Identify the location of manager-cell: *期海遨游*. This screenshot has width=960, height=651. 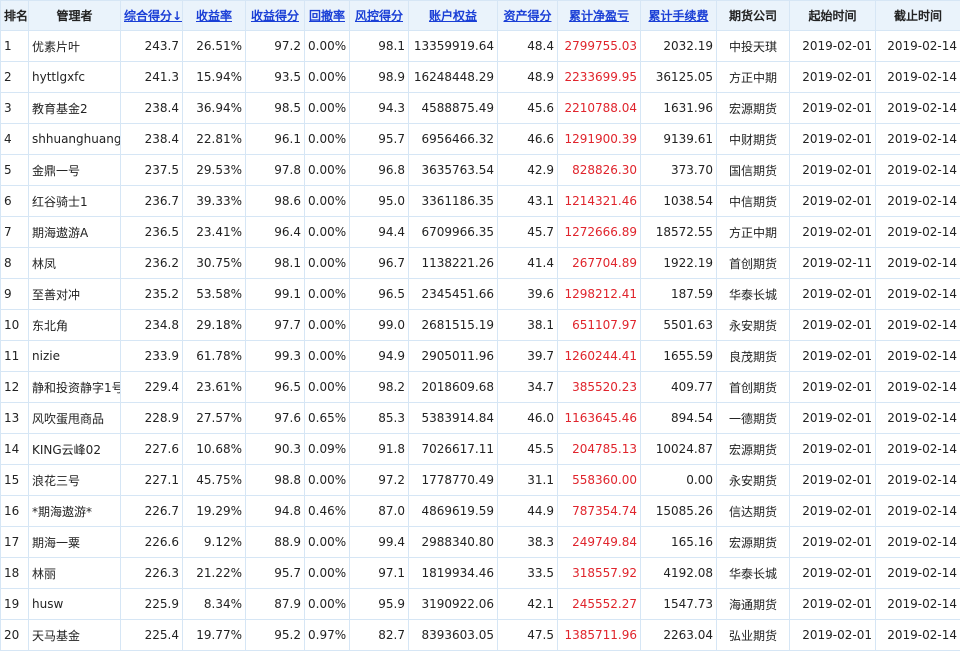
(75, 511).